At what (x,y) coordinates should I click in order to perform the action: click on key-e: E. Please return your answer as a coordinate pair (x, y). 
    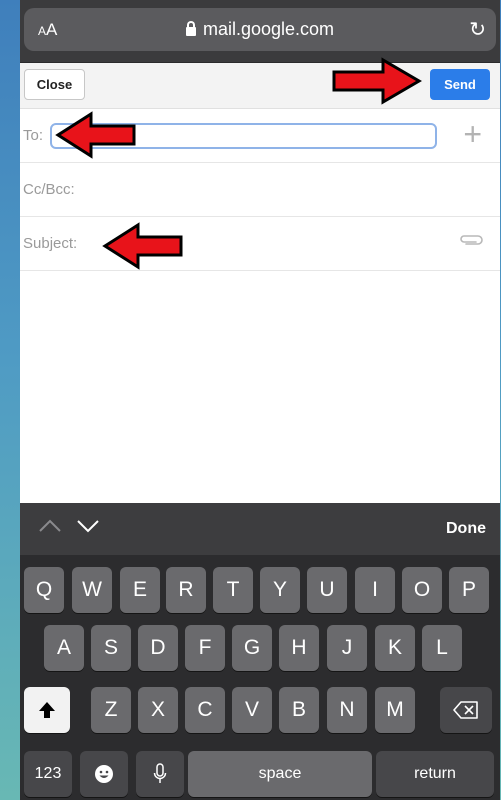
    Looking at the image, I should click on (140, 590).